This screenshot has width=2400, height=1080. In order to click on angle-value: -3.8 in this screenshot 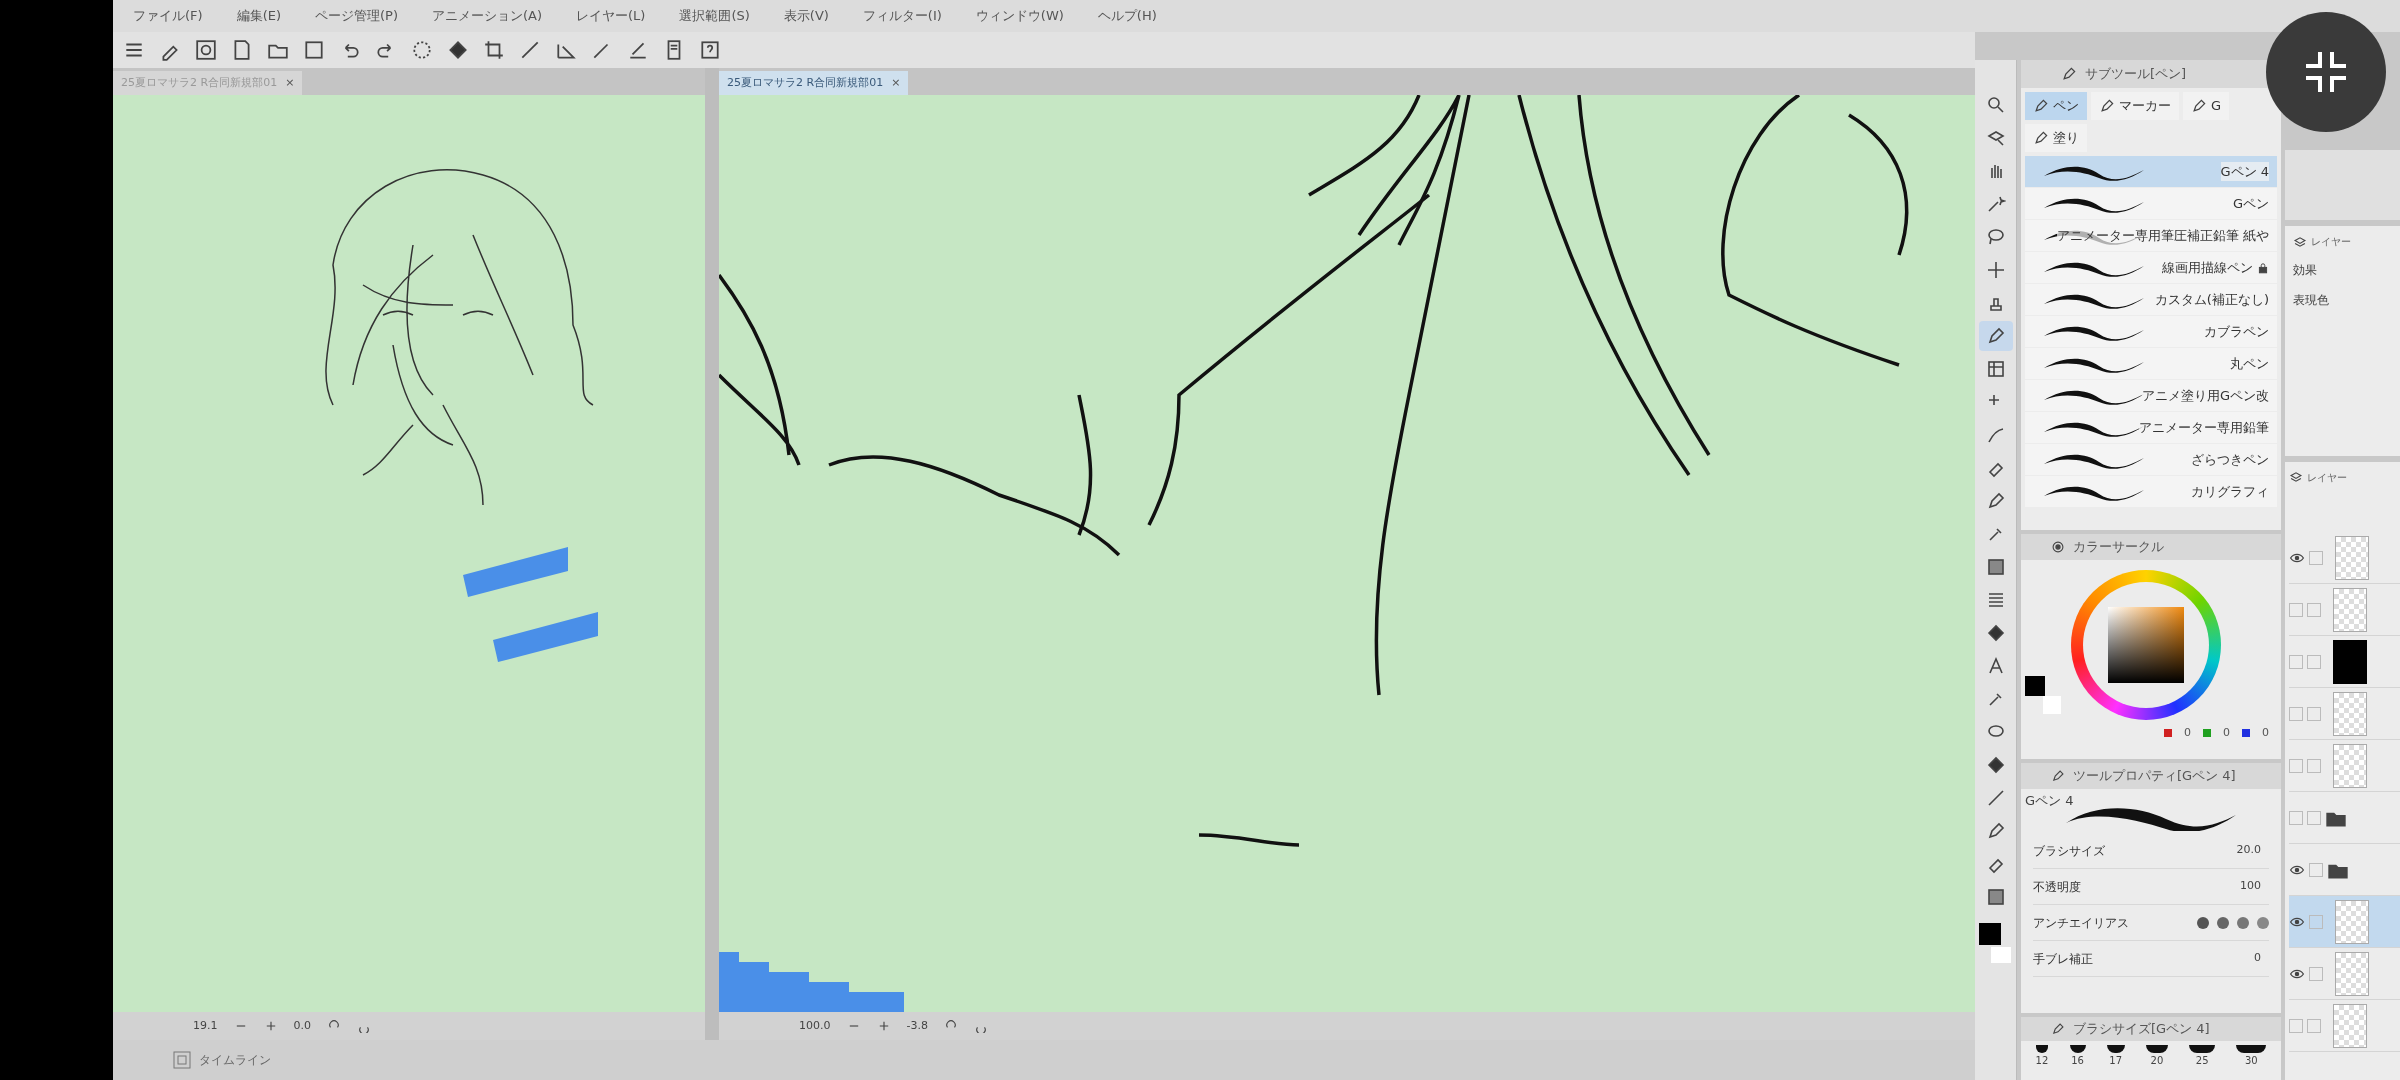, I will do `click(917, 1026)`.